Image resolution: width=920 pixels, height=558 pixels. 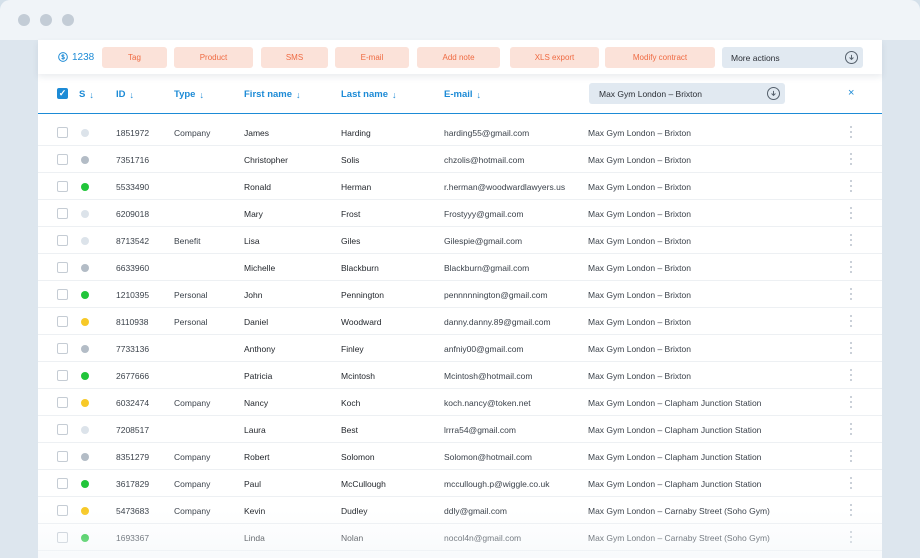 What do you see at coordinates (363, 484) in the screenshot?
I see `cell-last-name: McCullough` at bounding box center [363, 484].